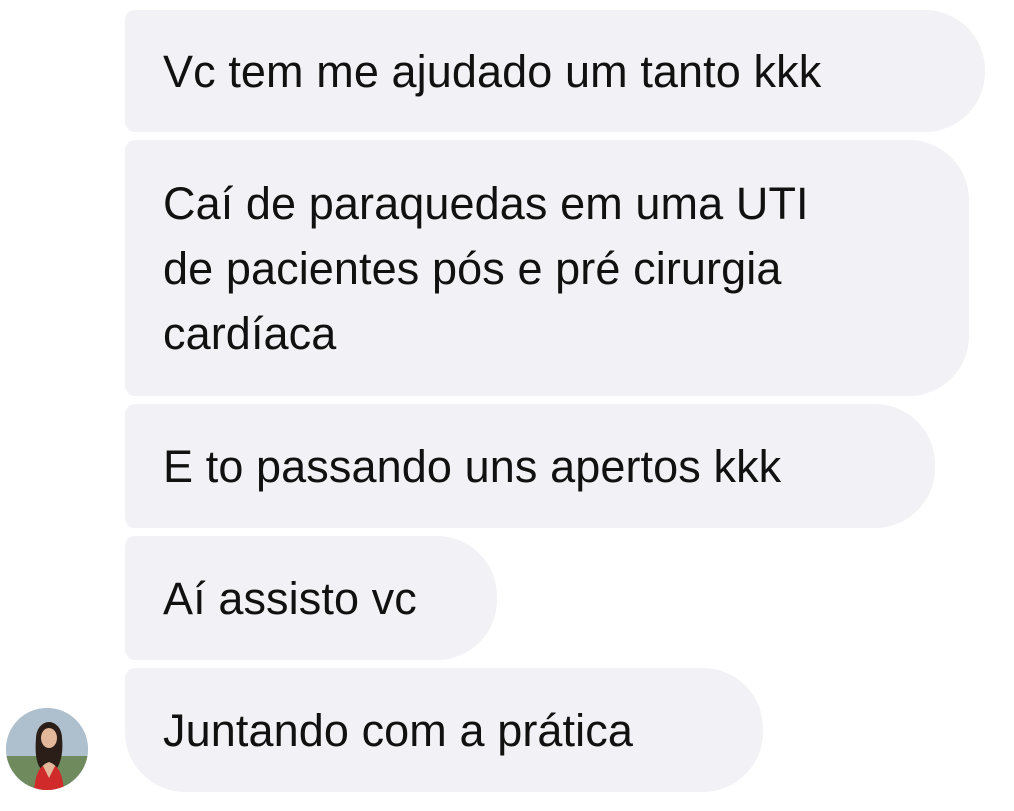 The image size is (1014, 811). I want to click on face, so click(49, 738).